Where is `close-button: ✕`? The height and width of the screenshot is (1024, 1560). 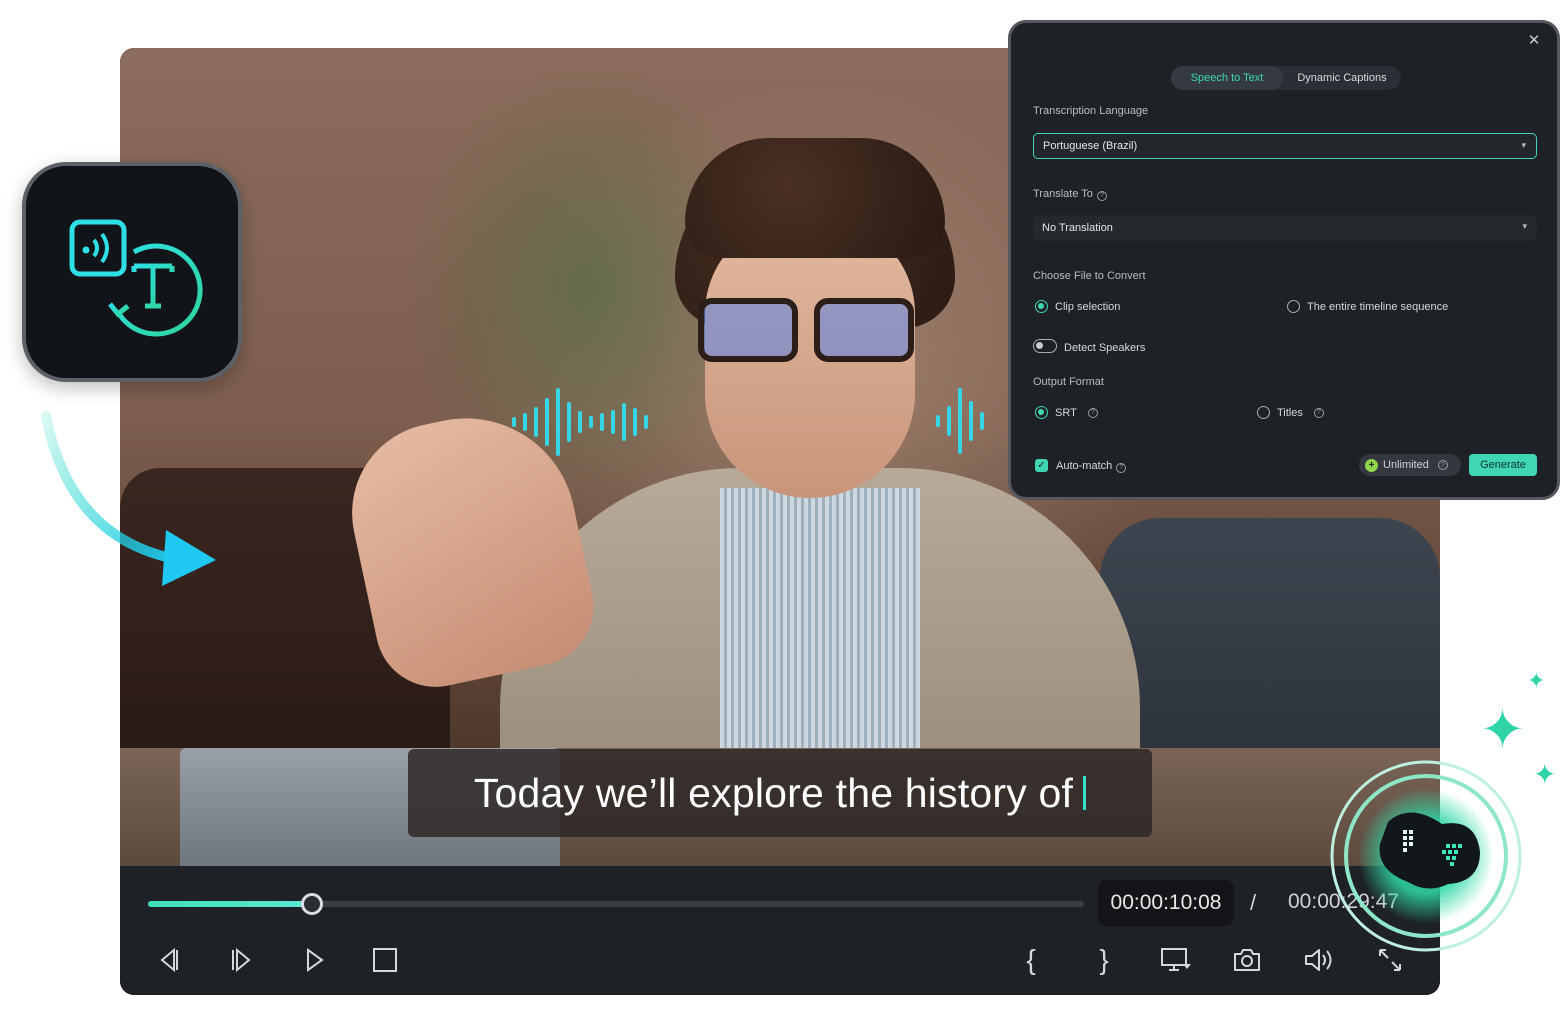
close-button: ✕ is located at coordinates (1534, 40).